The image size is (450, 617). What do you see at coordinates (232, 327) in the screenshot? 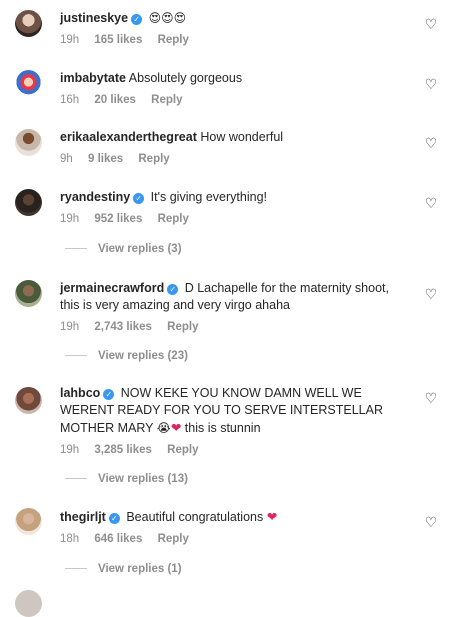
I see `comment-meta: 19h 2,743 likes Reply` at bounding box center [232, 327].